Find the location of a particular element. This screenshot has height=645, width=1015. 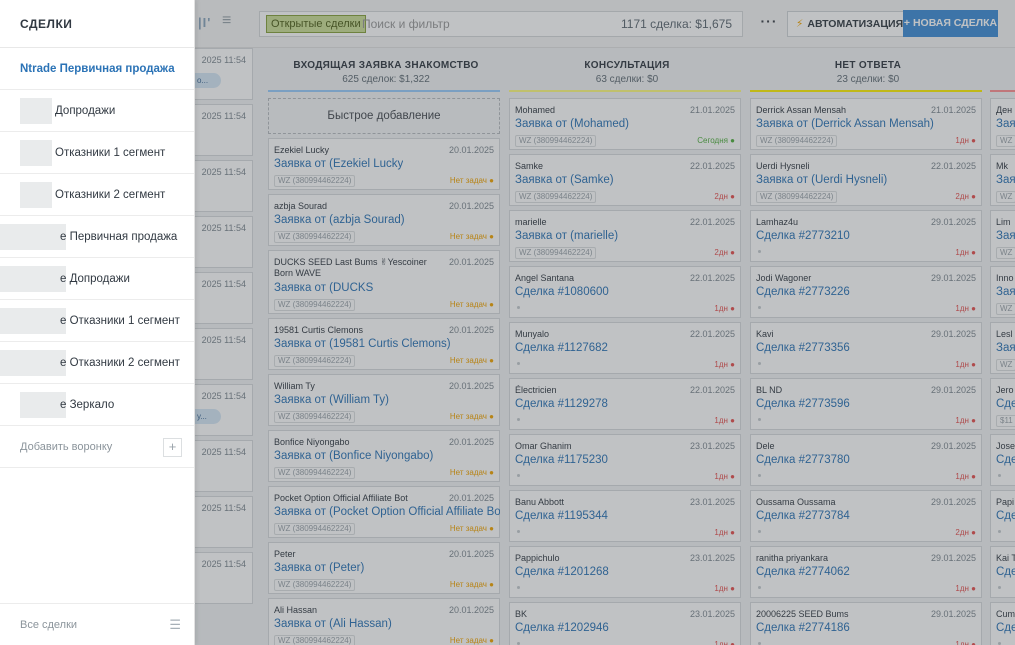

deal-title-link: Заявка от (Ali Hassan) is located at coordinates (333, 624).